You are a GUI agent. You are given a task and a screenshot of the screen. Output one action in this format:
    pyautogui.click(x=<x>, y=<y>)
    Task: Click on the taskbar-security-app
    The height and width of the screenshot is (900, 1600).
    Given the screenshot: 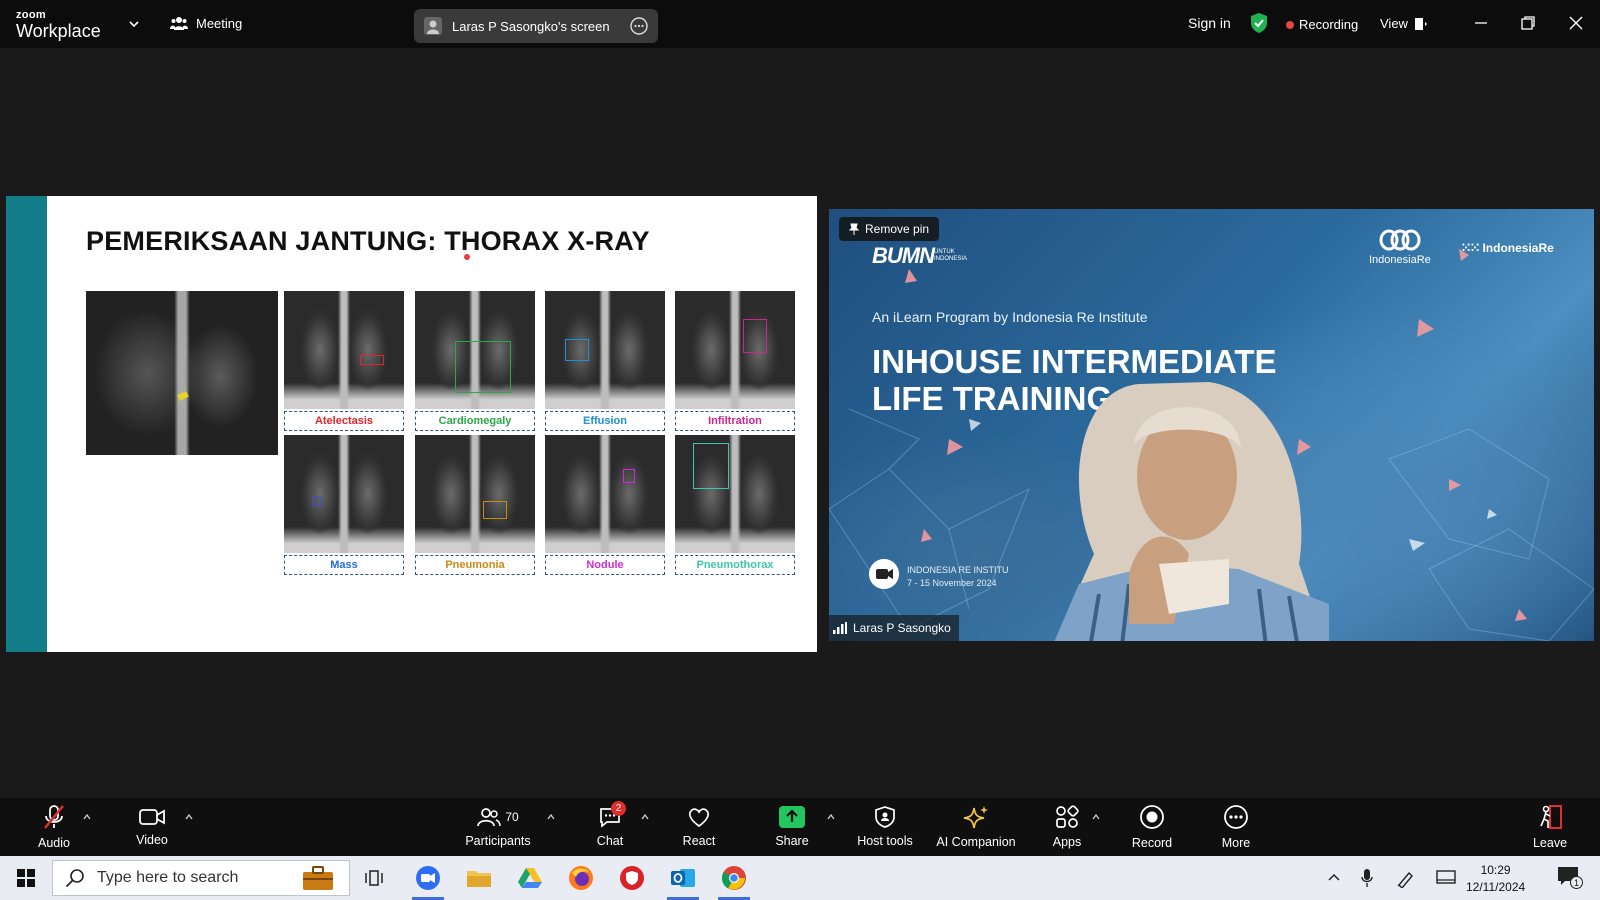 What is the action you would take?
    pyautogui.click(x=632, y=878)
    